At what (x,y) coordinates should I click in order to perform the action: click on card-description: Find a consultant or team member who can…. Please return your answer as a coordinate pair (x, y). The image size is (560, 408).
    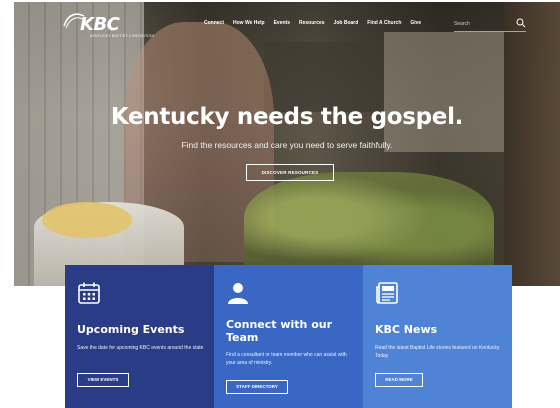
    Looking at the image, I should click on (286, 359).